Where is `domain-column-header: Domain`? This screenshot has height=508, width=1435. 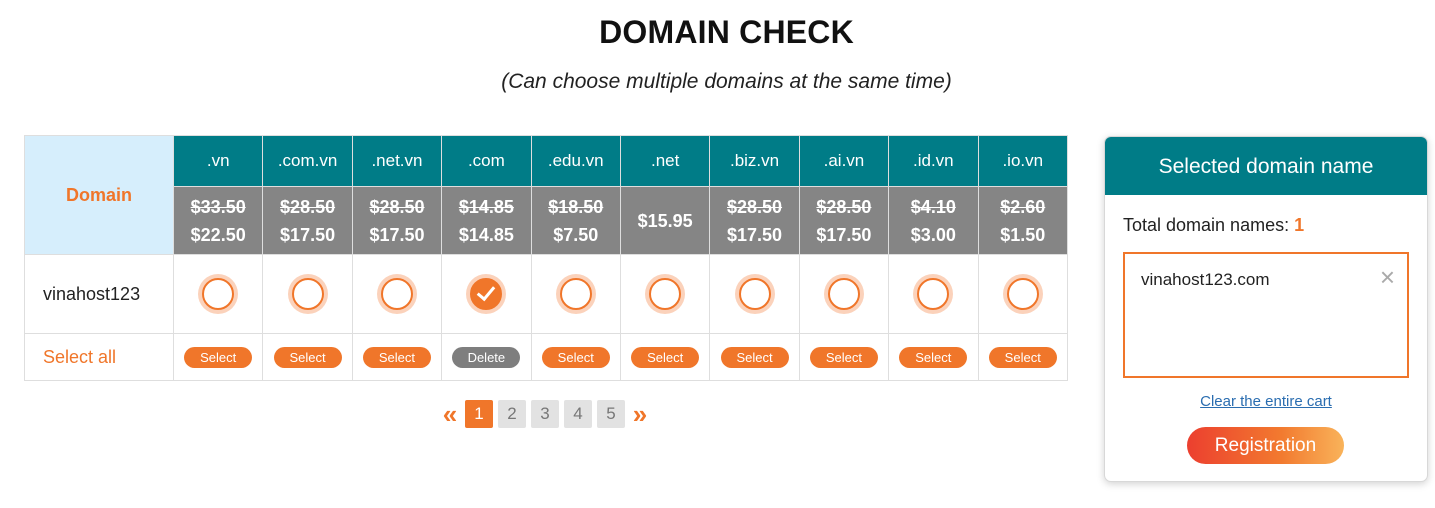 domain-column-header: Domain is located at coordinates (99, 195).